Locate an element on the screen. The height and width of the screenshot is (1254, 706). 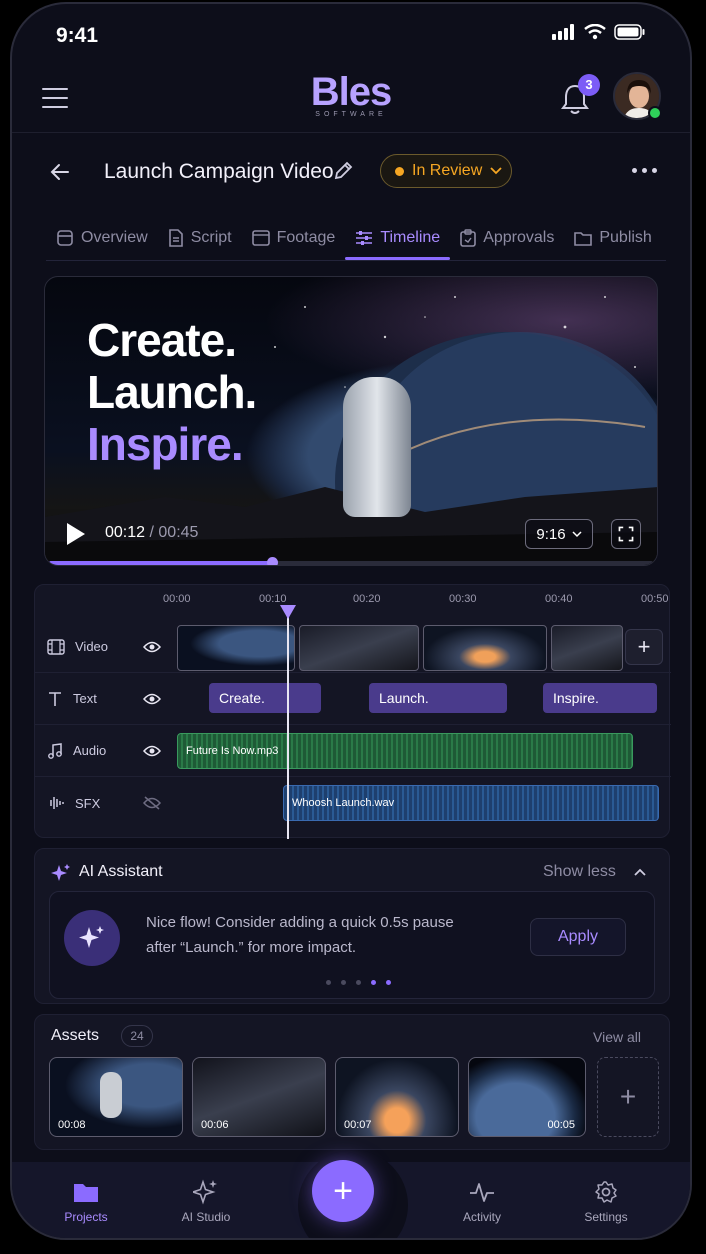
tab-script: Script is located at coordinates (200, 238).